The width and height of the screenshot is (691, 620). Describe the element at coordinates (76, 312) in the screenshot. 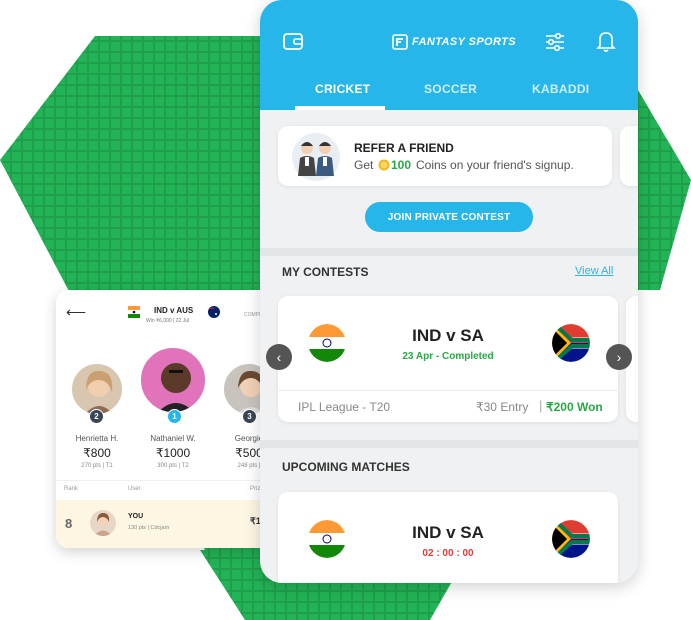

I see `back-arrow-icon: ⟵` at that location.